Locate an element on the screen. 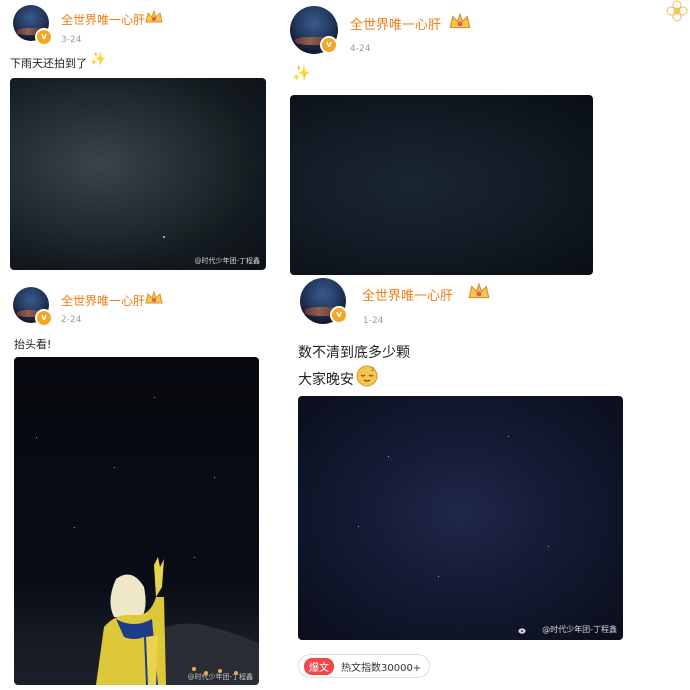 This screenshot has width=690, height=690. post-photo is located at coordinates (441, 185).